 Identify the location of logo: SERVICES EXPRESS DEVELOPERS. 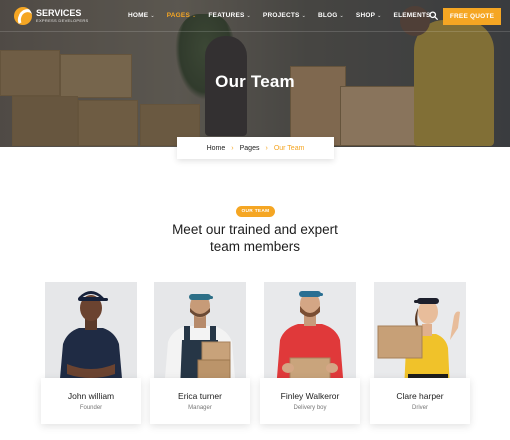
(51, 16).